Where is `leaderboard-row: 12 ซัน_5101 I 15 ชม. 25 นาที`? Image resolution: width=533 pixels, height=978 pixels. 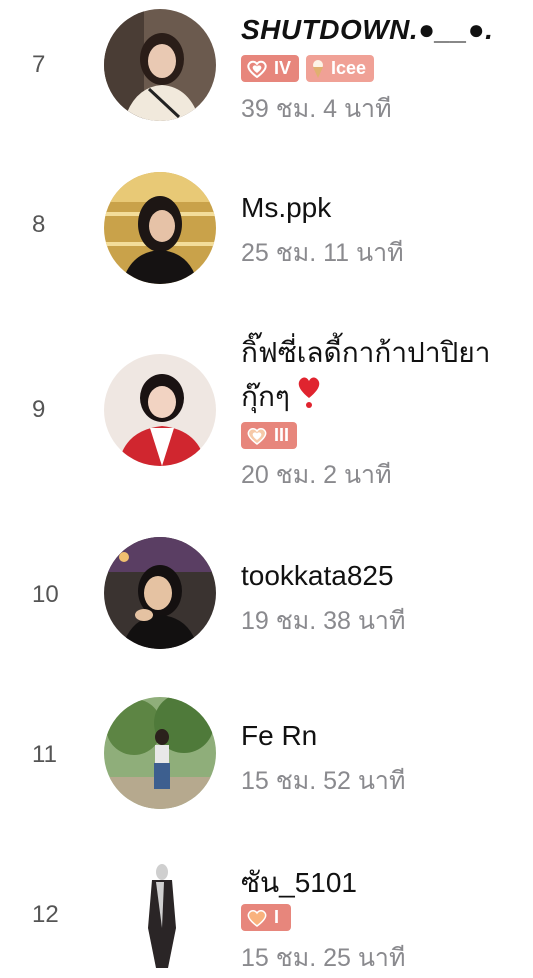
leaderboard-row: 12 ซัน_5101 I 15 ชม. 25 นาที is located at coordinates (266, 911).